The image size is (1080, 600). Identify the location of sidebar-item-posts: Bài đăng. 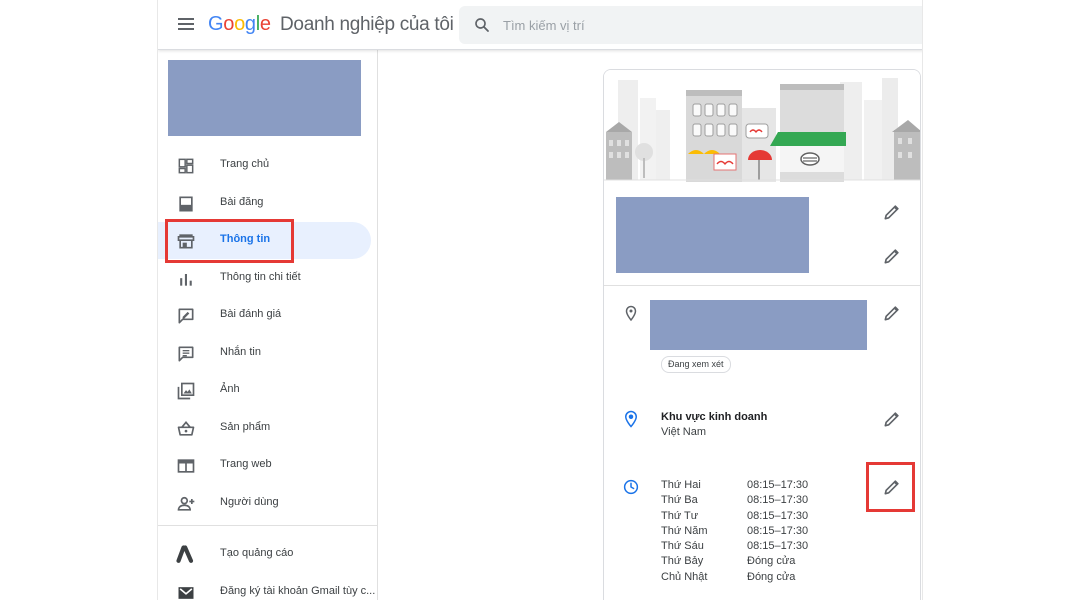
(264, 203).